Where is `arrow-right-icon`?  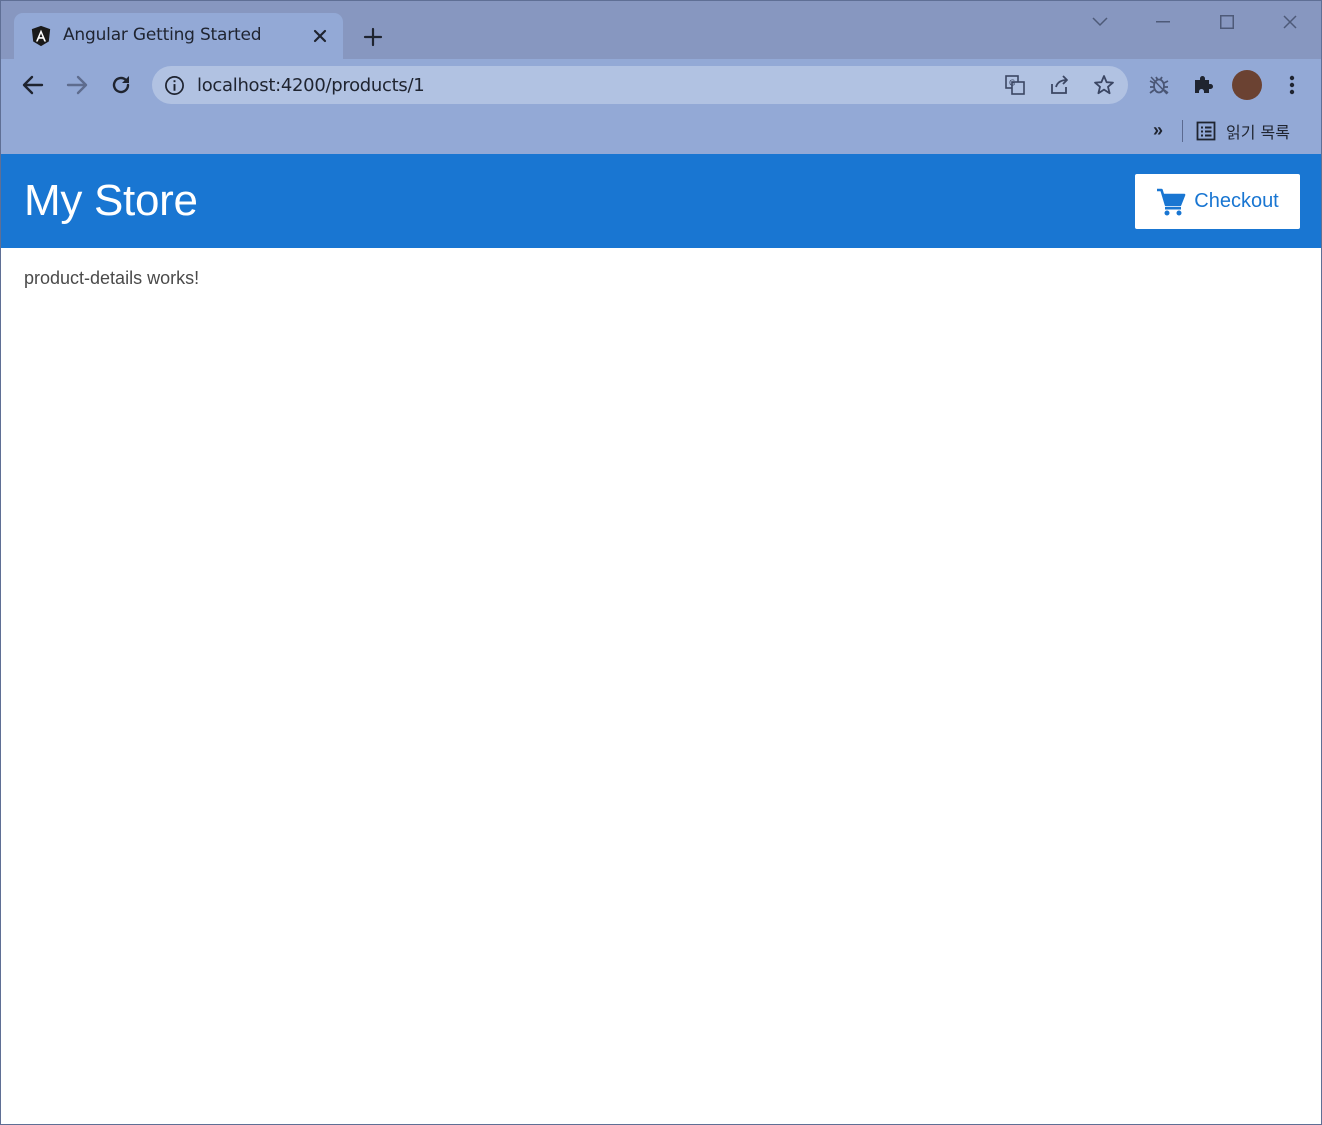
arrow-right-icon is located at coordinates (77, 85).